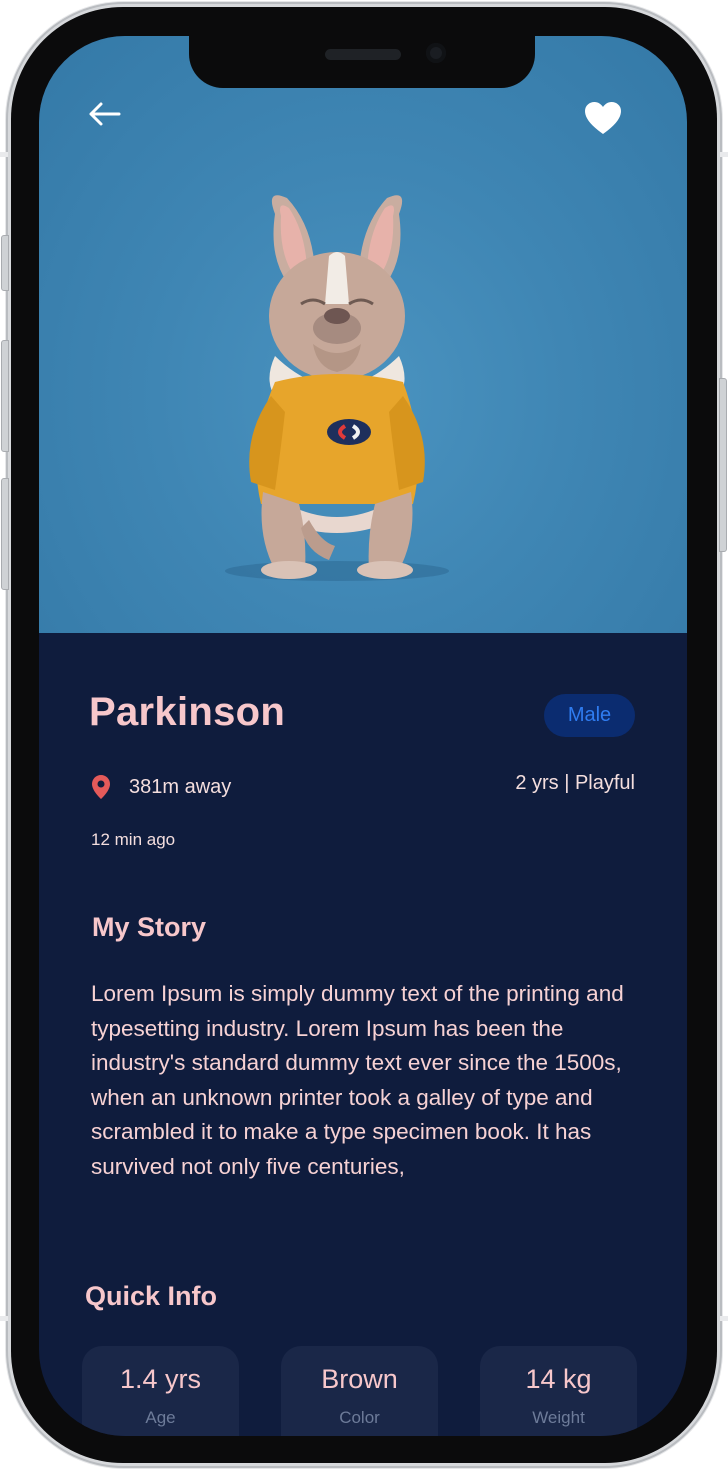  What do you see at coordinates (723, 465) in the screenshot?
I see `power-button` at bounding box center [723, 465].